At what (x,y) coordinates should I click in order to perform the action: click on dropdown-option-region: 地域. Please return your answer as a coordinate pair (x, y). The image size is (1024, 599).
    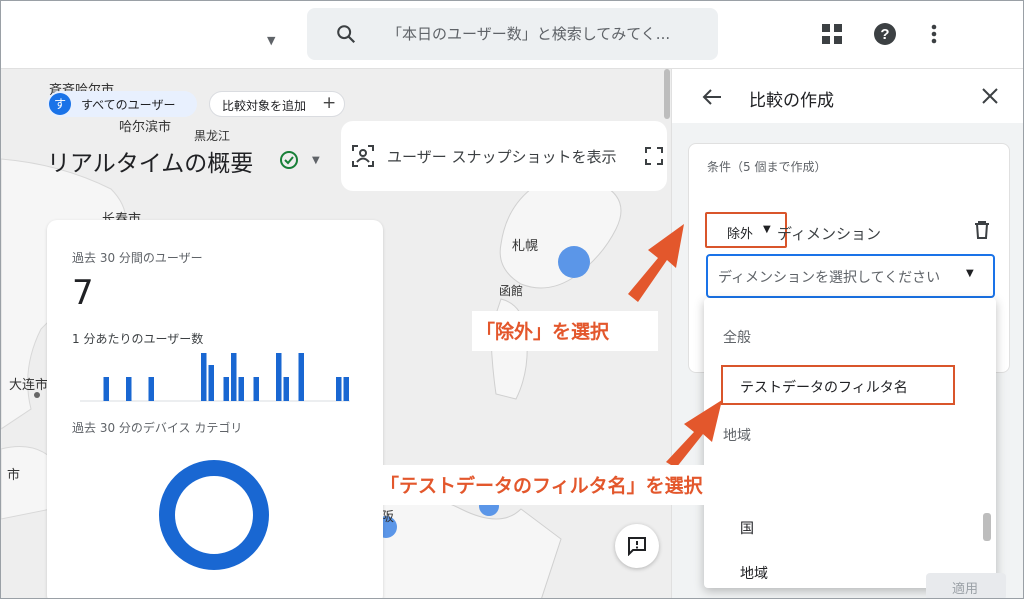
    Looking at the image, I should click on (754, 573).